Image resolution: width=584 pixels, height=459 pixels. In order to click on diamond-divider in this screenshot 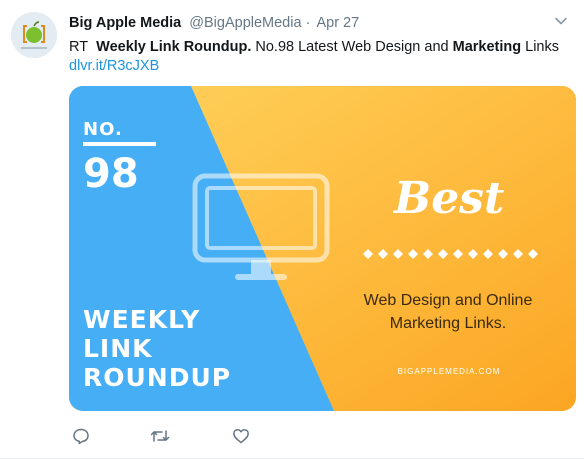, I will do `click(450, 254)`.